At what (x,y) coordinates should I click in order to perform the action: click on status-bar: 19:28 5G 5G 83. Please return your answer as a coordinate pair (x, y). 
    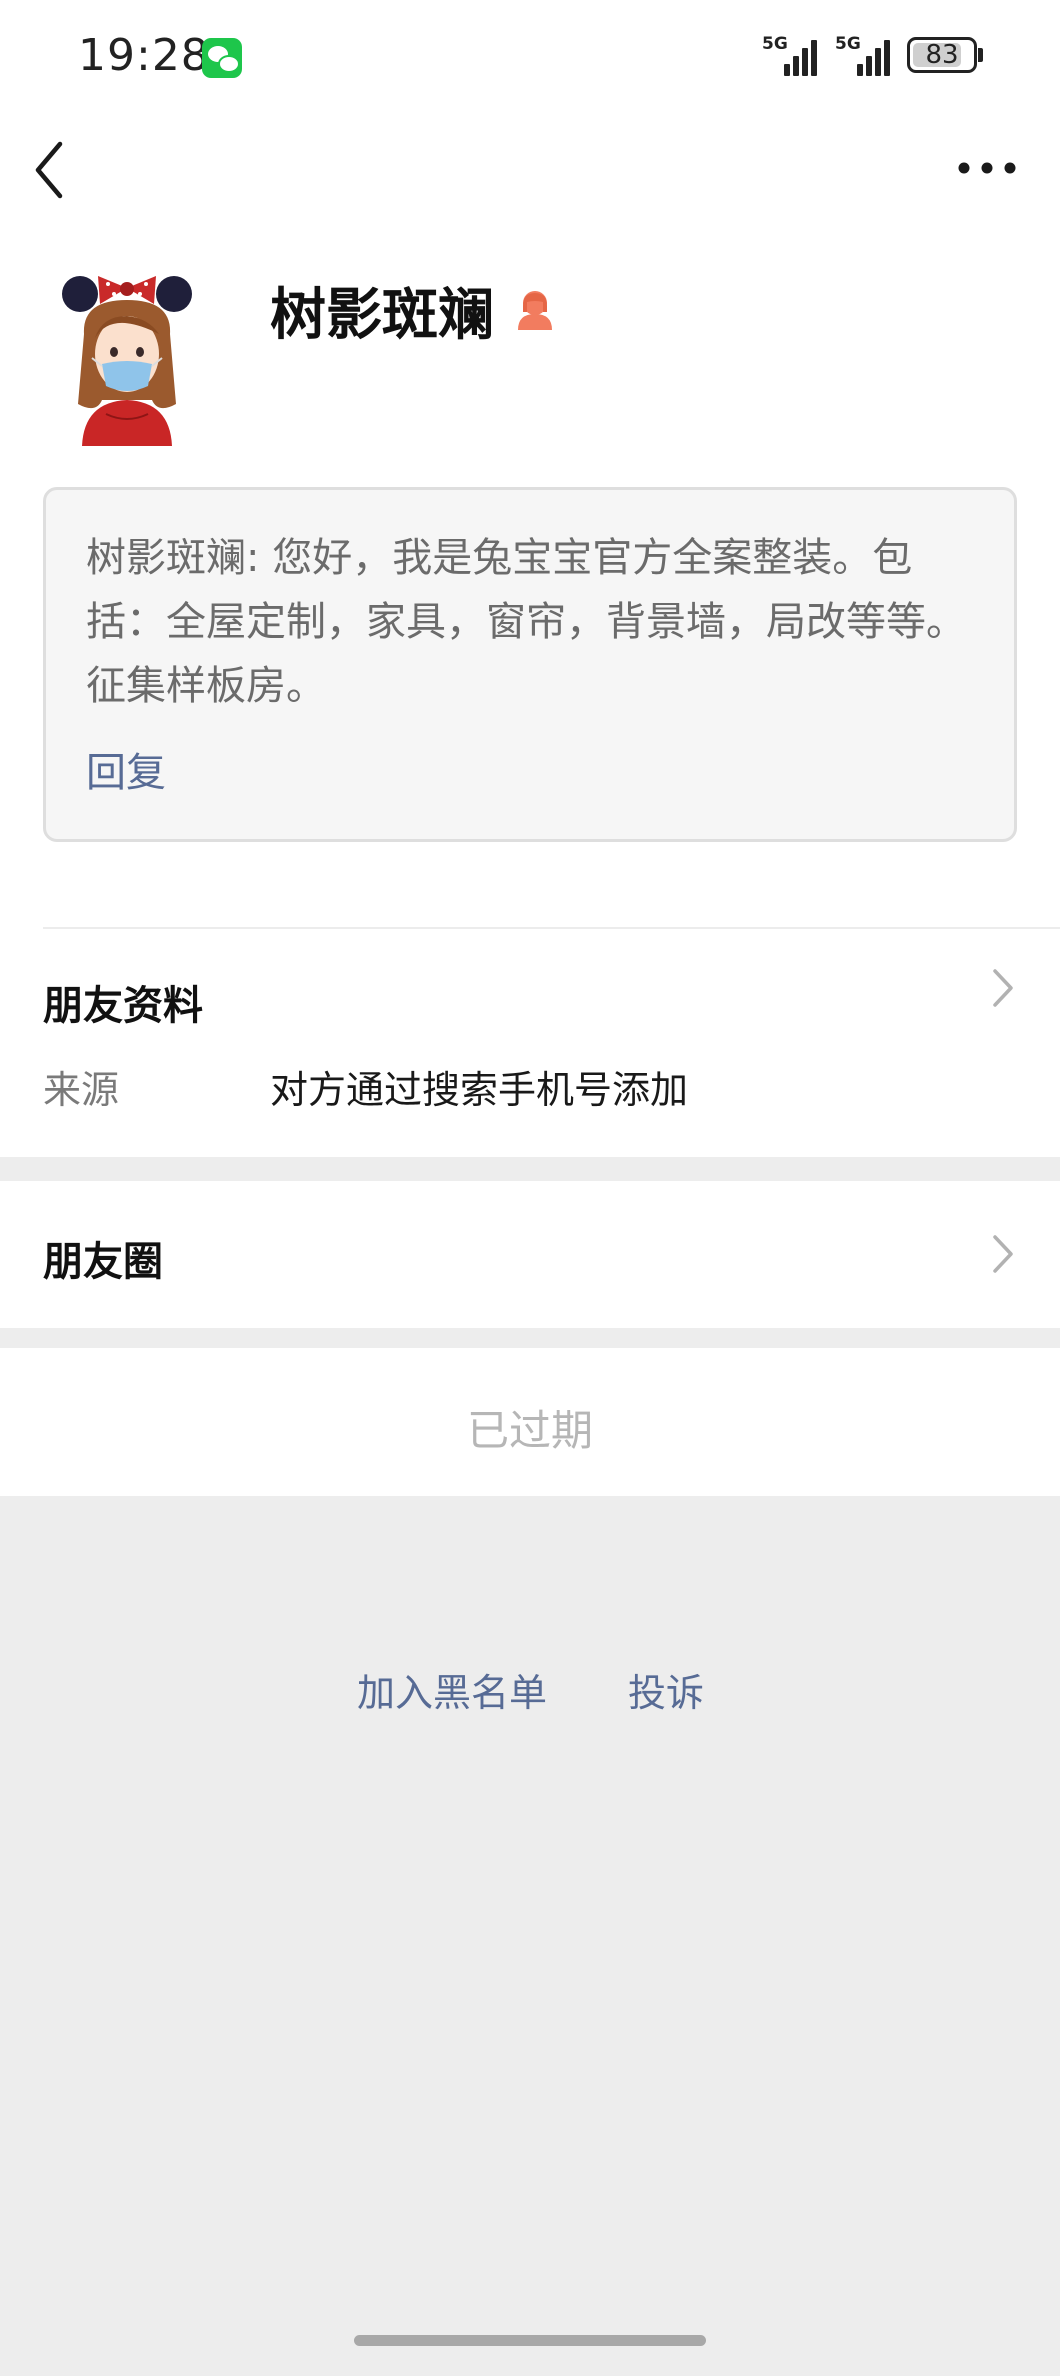
    Looking at the image, I should click on (530, 57).